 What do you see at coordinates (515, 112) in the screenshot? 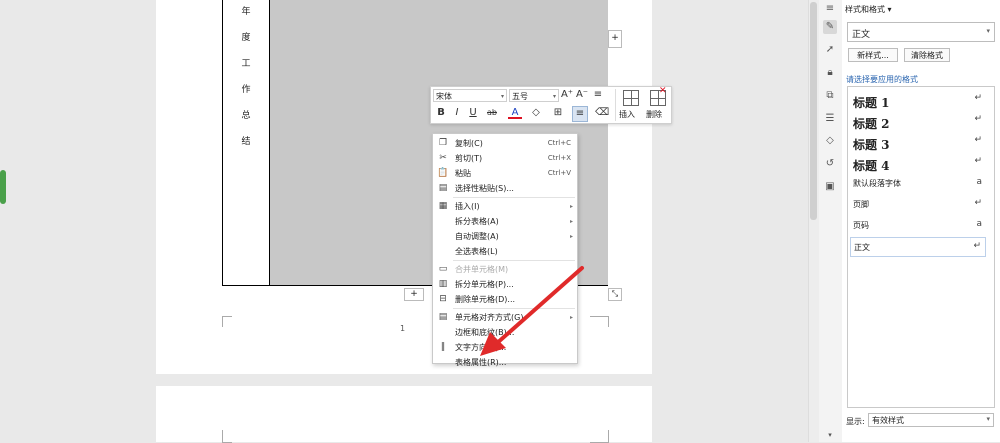
I see `font-color-icon: A` at bounding box center [515, 112].